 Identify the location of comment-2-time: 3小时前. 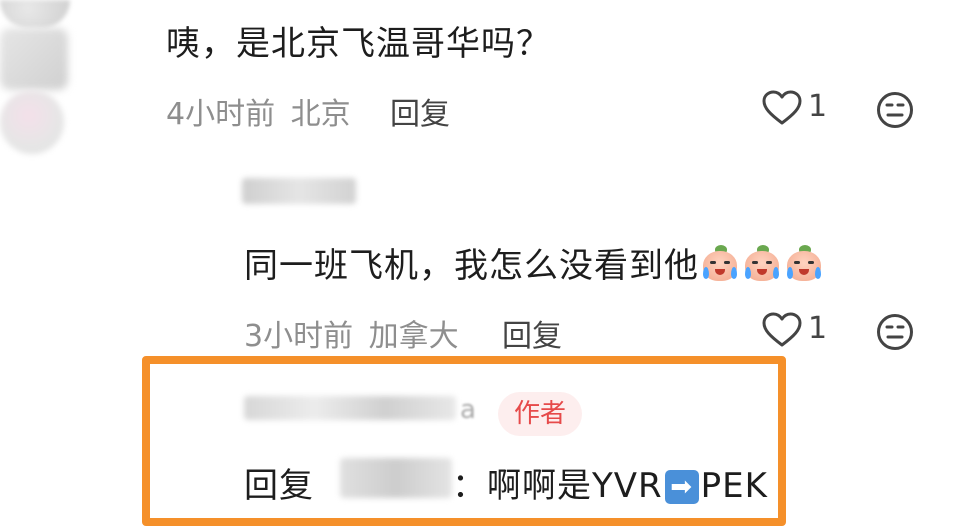
(299, 336).